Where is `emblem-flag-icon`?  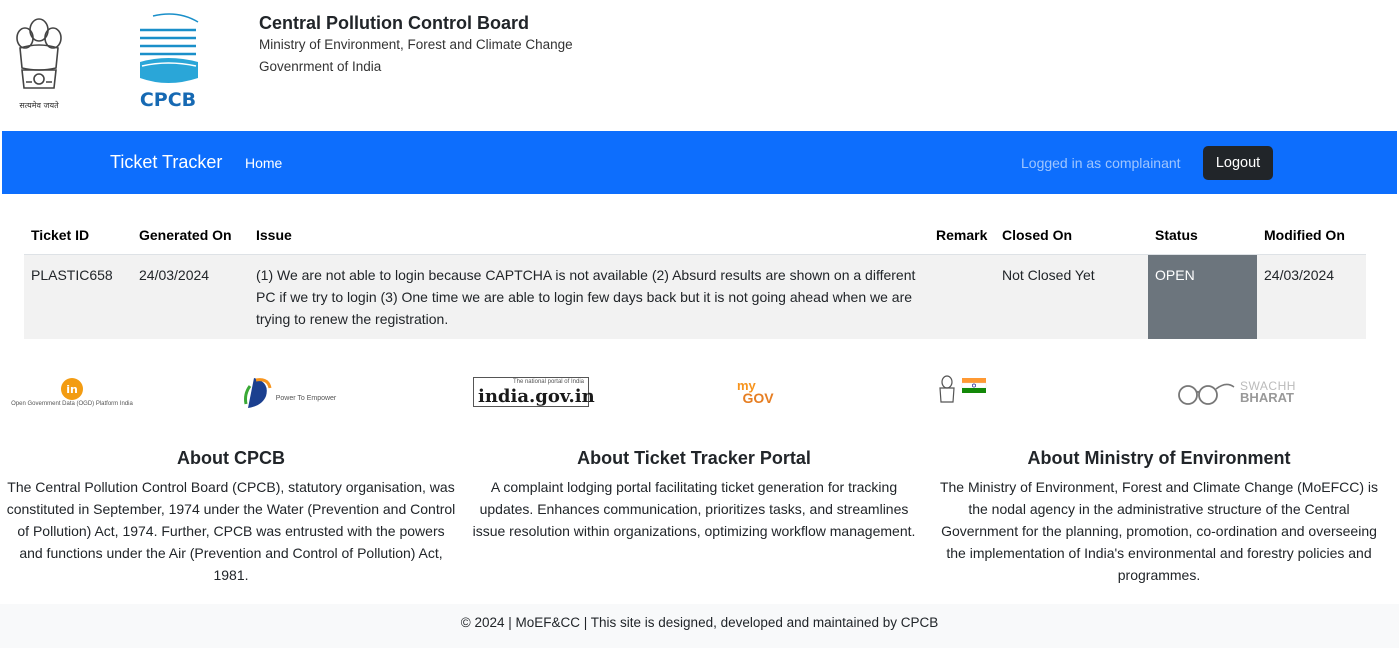
emblem-flag-icon is located at coordinates (963, 389).